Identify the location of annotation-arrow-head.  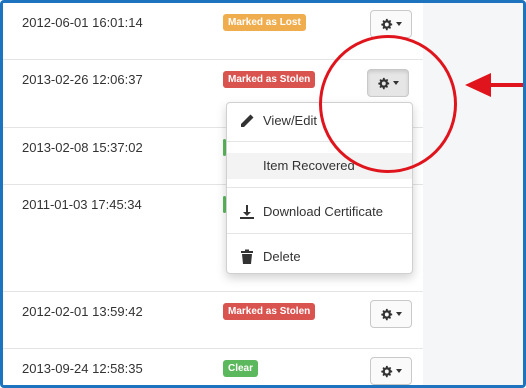
(478, 85).